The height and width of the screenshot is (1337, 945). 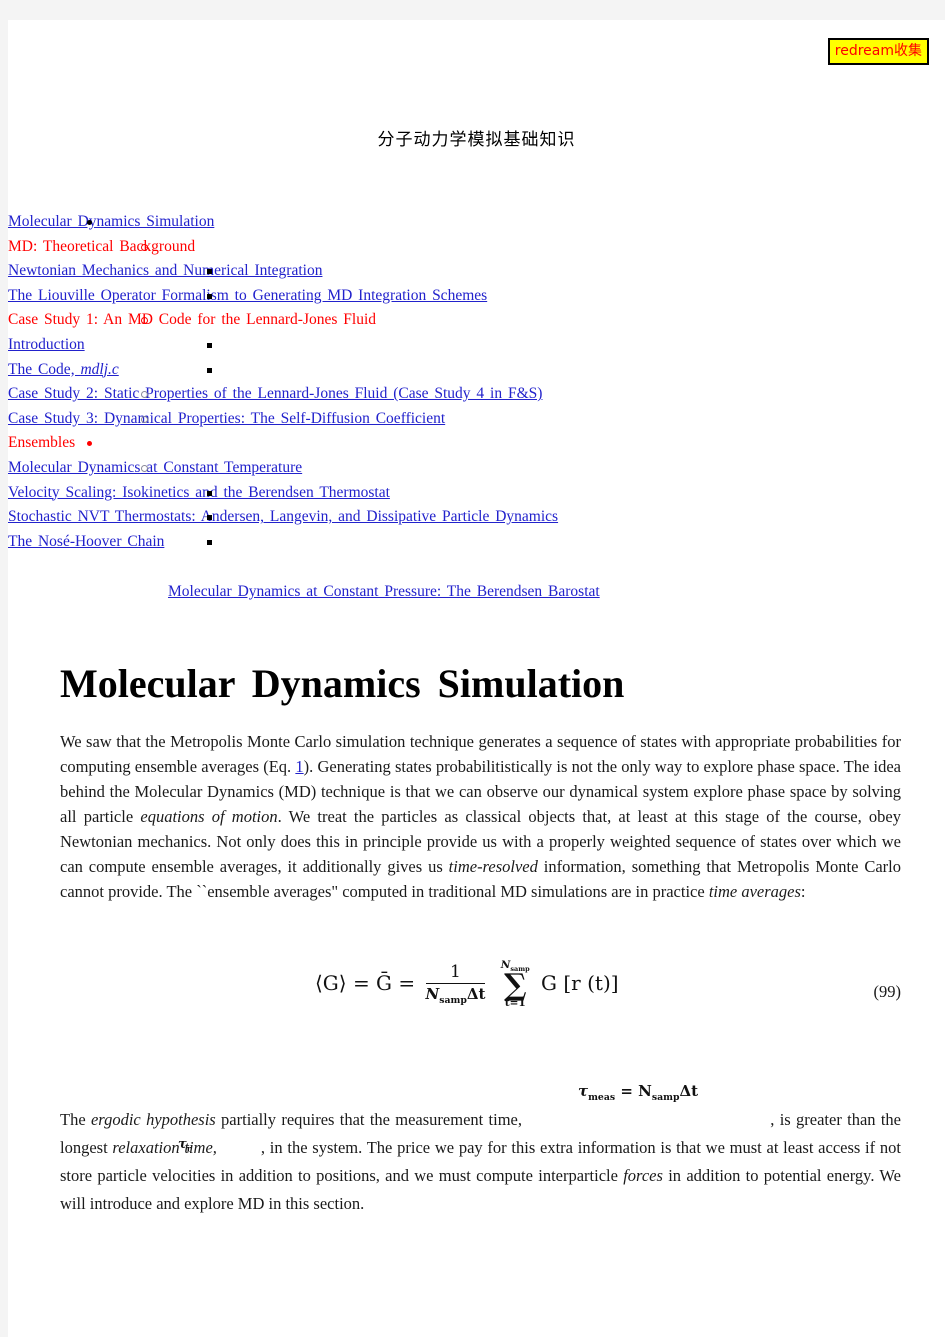 I want to click on inline-equation-tau-meas: τmeas = NsampΔt, so click(x=638, y=1092).